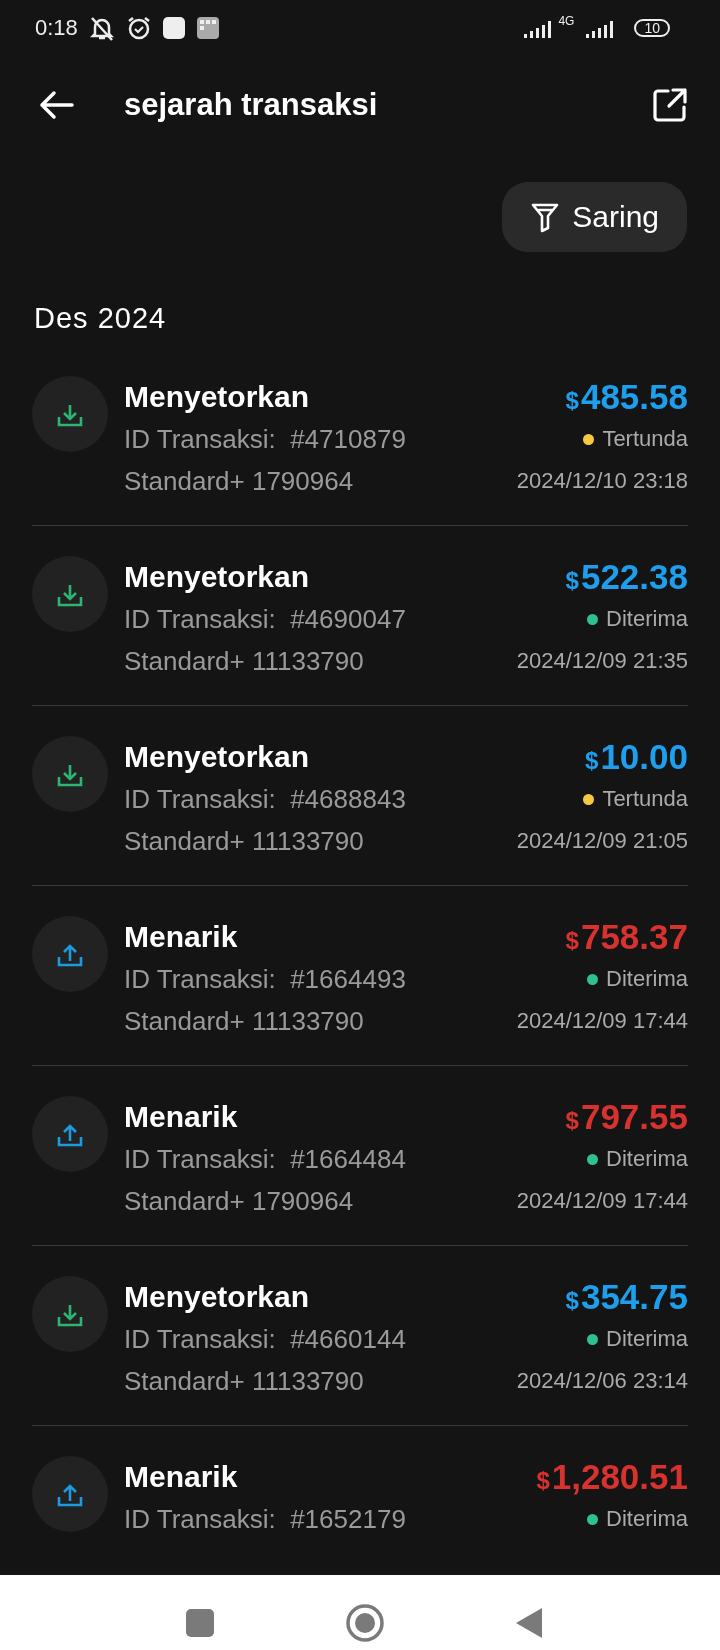 The height and width of the screenshot is (1650, 720). I want to click on share-icon, so click(670, 105).